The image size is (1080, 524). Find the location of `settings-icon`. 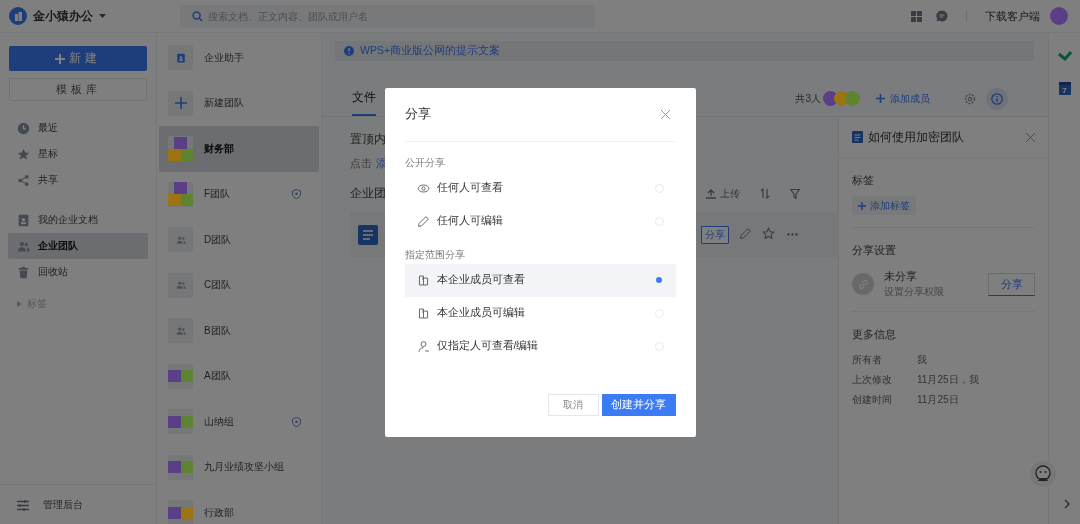

settings-icon is located at coordinates (970, 98).